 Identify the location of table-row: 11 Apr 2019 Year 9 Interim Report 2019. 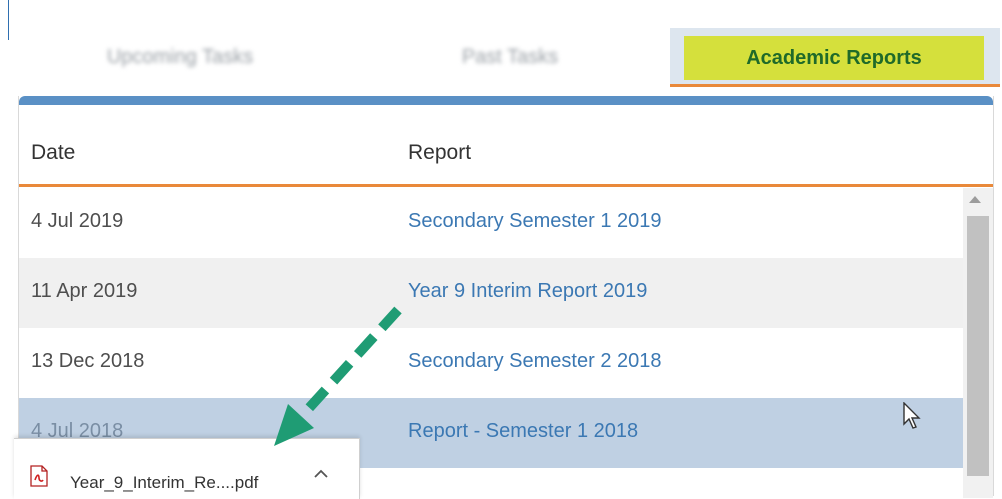
(491, 293).